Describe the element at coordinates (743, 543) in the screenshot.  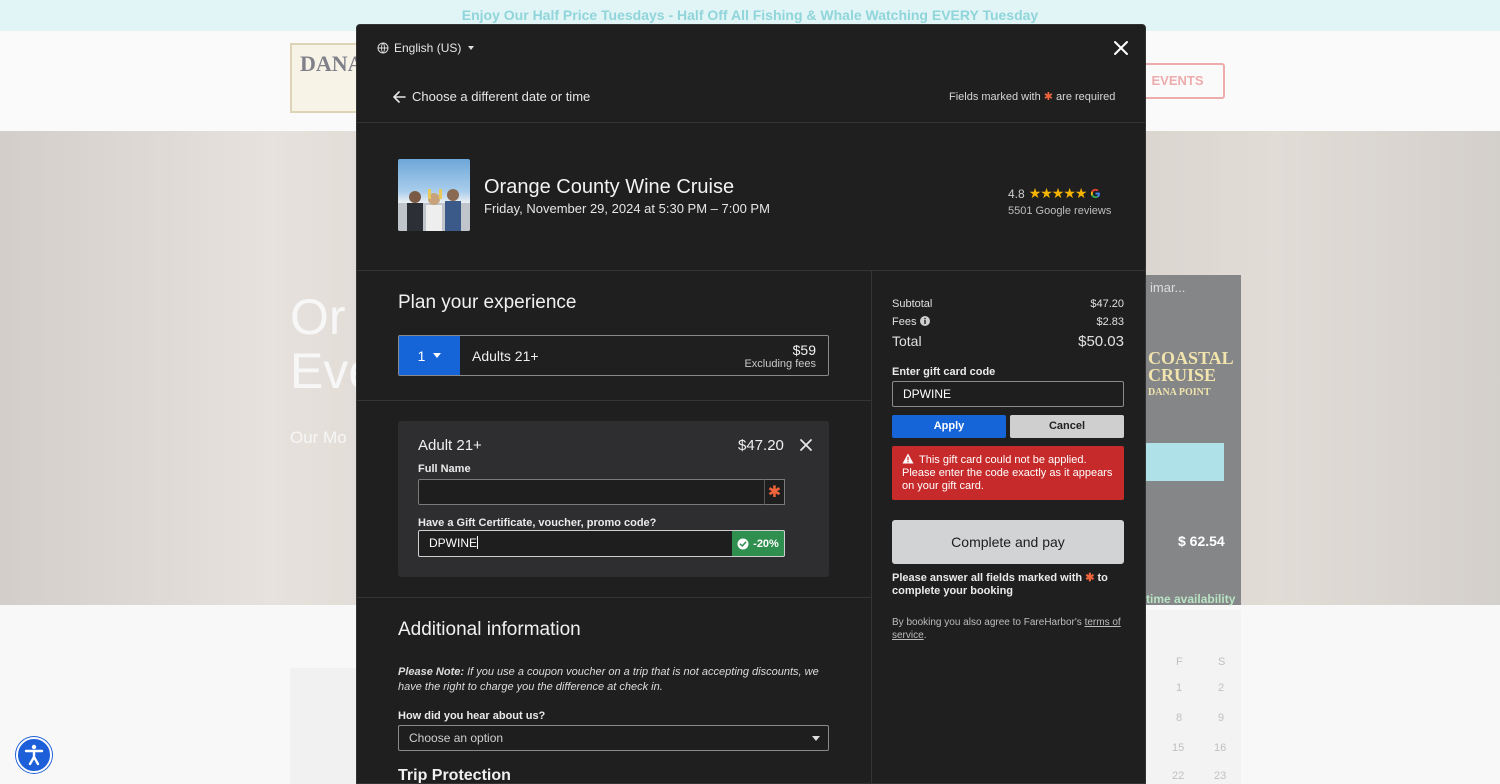
I see `check-circle-icon` at that location.